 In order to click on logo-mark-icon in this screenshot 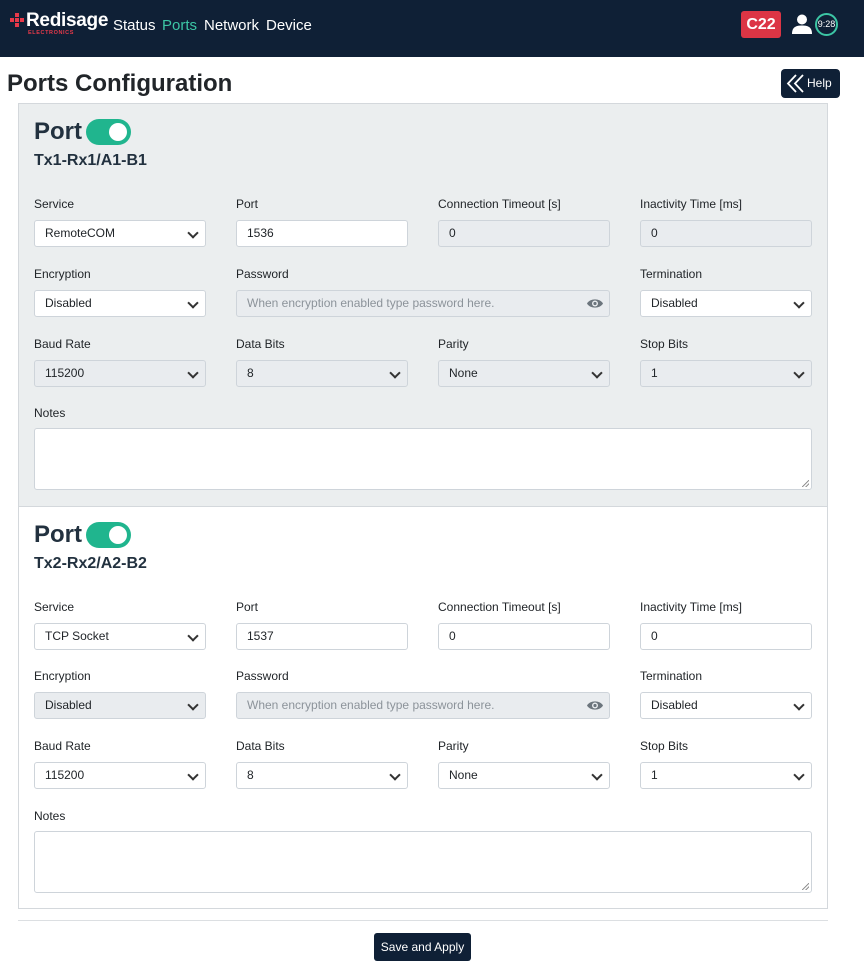, I will do `click(17, 21)`.